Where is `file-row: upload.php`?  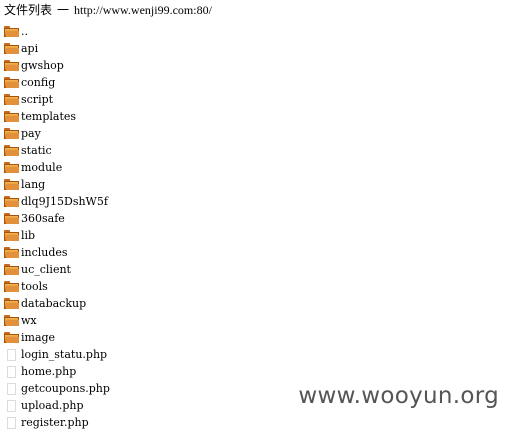 file-row: upload.php is located at coordinates (57, 405).